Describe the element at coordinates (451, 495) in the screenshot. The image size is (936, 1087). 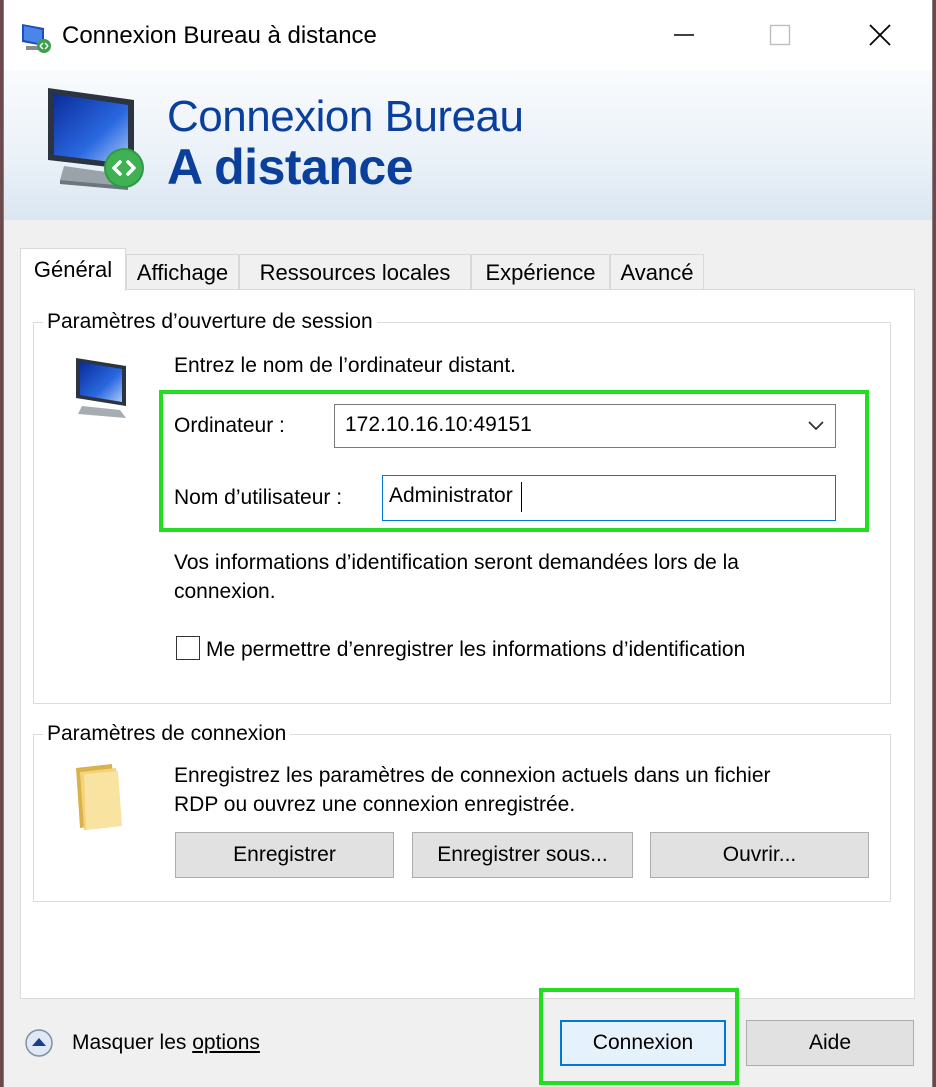
I see `username-value: Administrator` at that location.